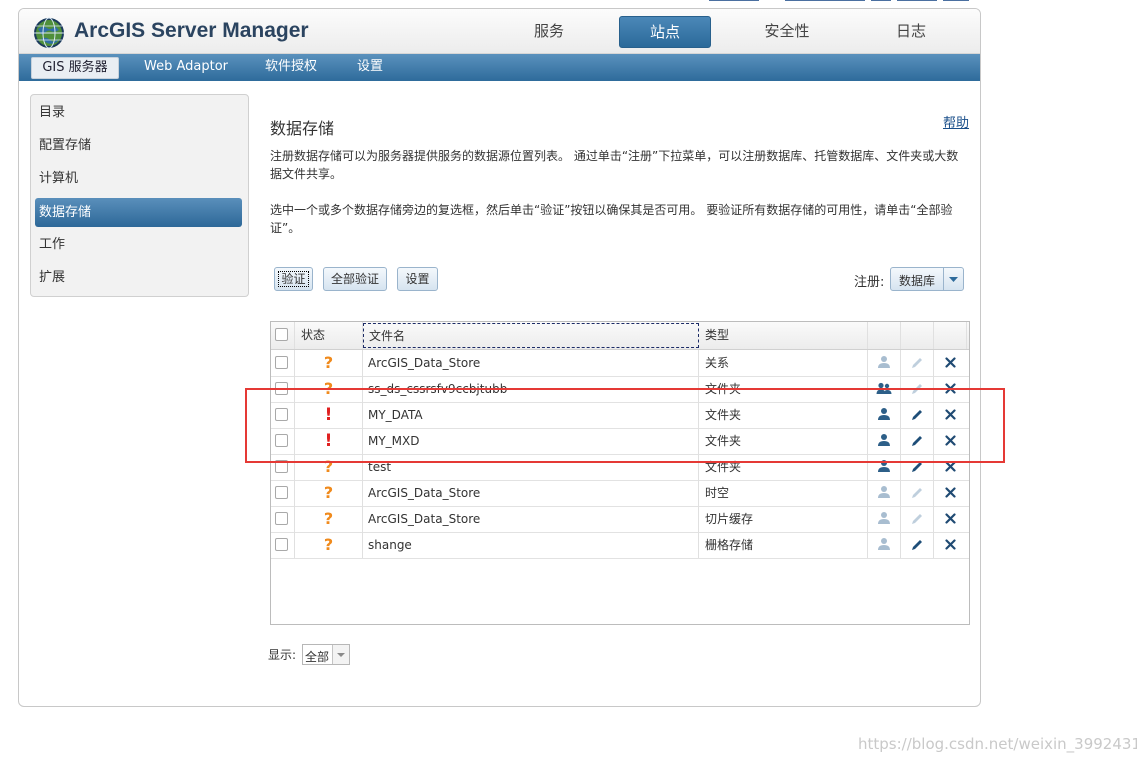 This screenshot has height=763, width=1137. Describe the element at coordinates (191, 30) in the screenshot. I see `app-title: ArcGIS Server Manager` at that location.